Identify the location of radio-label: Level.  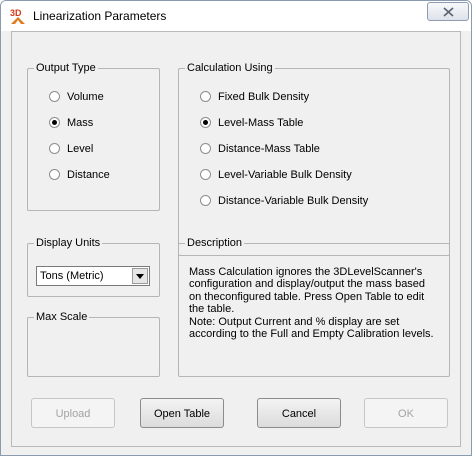
(80, 149).